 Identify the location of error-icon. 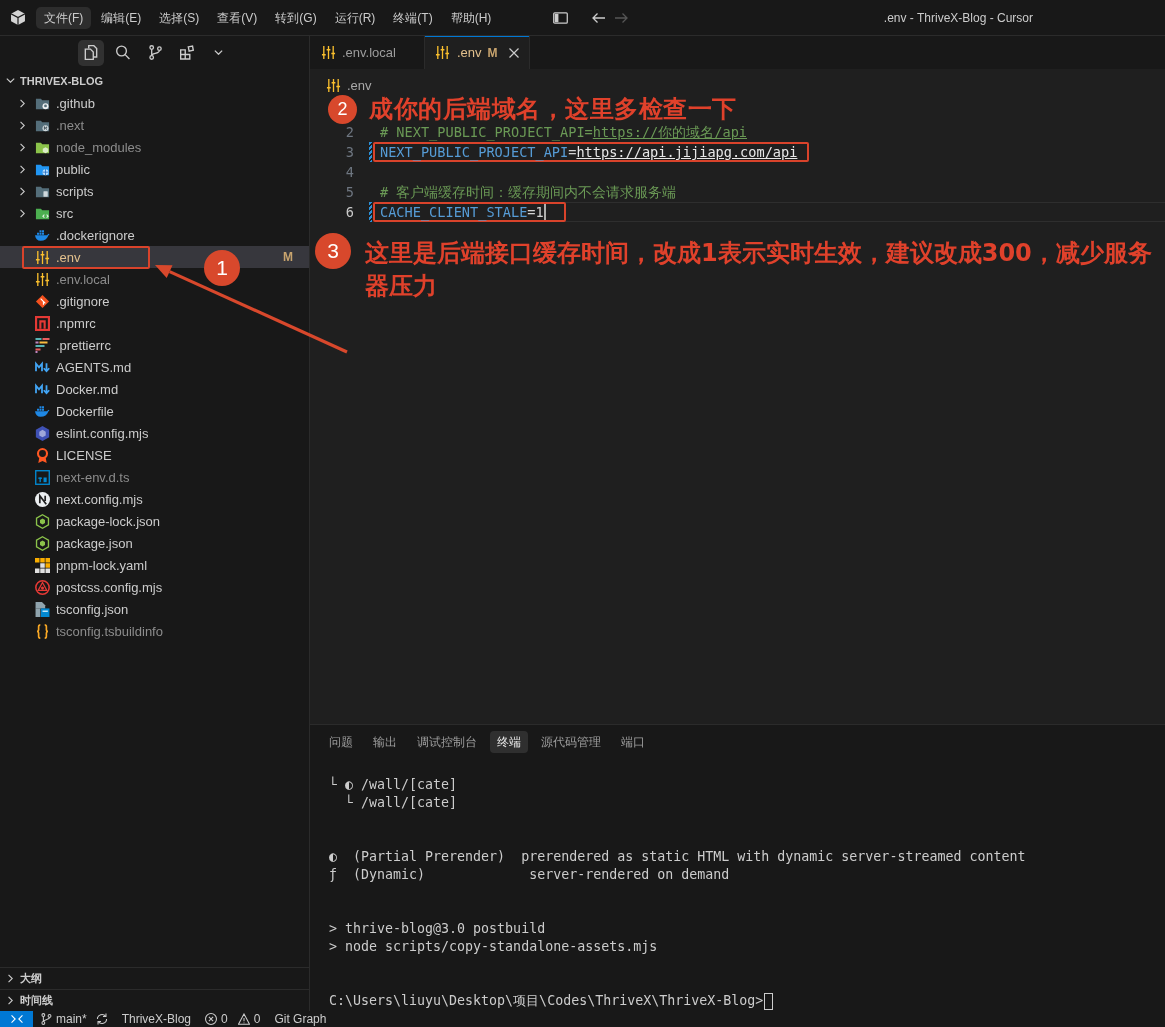
(211, 1019).